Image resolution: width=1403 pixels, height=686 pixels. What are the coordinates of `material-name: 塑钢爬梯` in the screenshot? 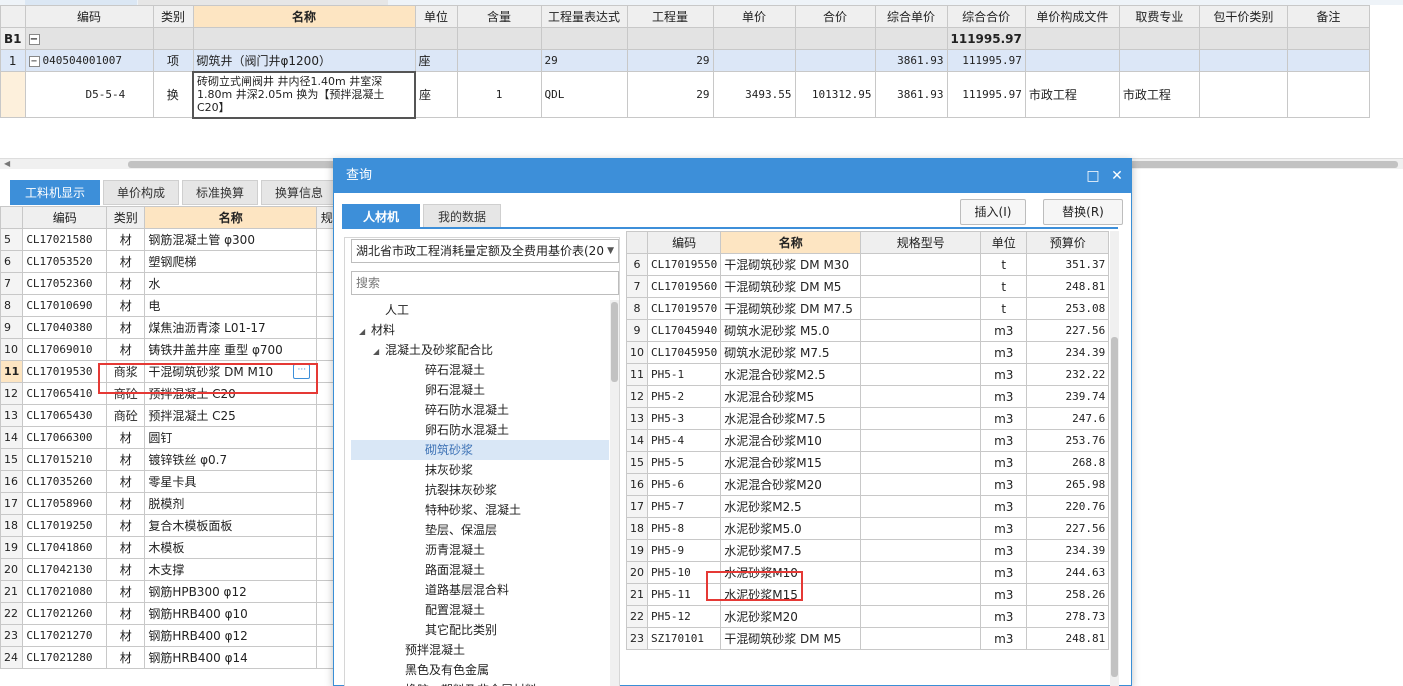 It's located at (231, 261).